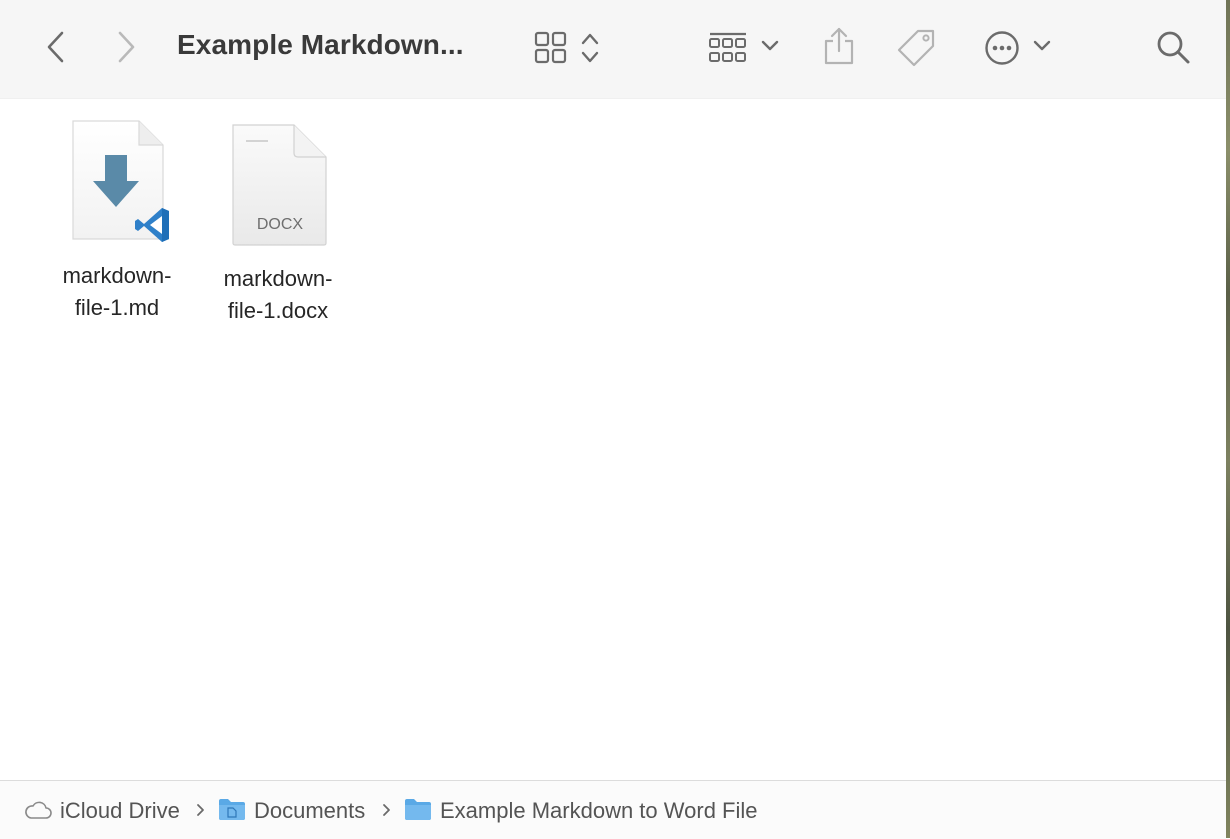  I want to click on chevron-up-down-icon, so click(590, 48).